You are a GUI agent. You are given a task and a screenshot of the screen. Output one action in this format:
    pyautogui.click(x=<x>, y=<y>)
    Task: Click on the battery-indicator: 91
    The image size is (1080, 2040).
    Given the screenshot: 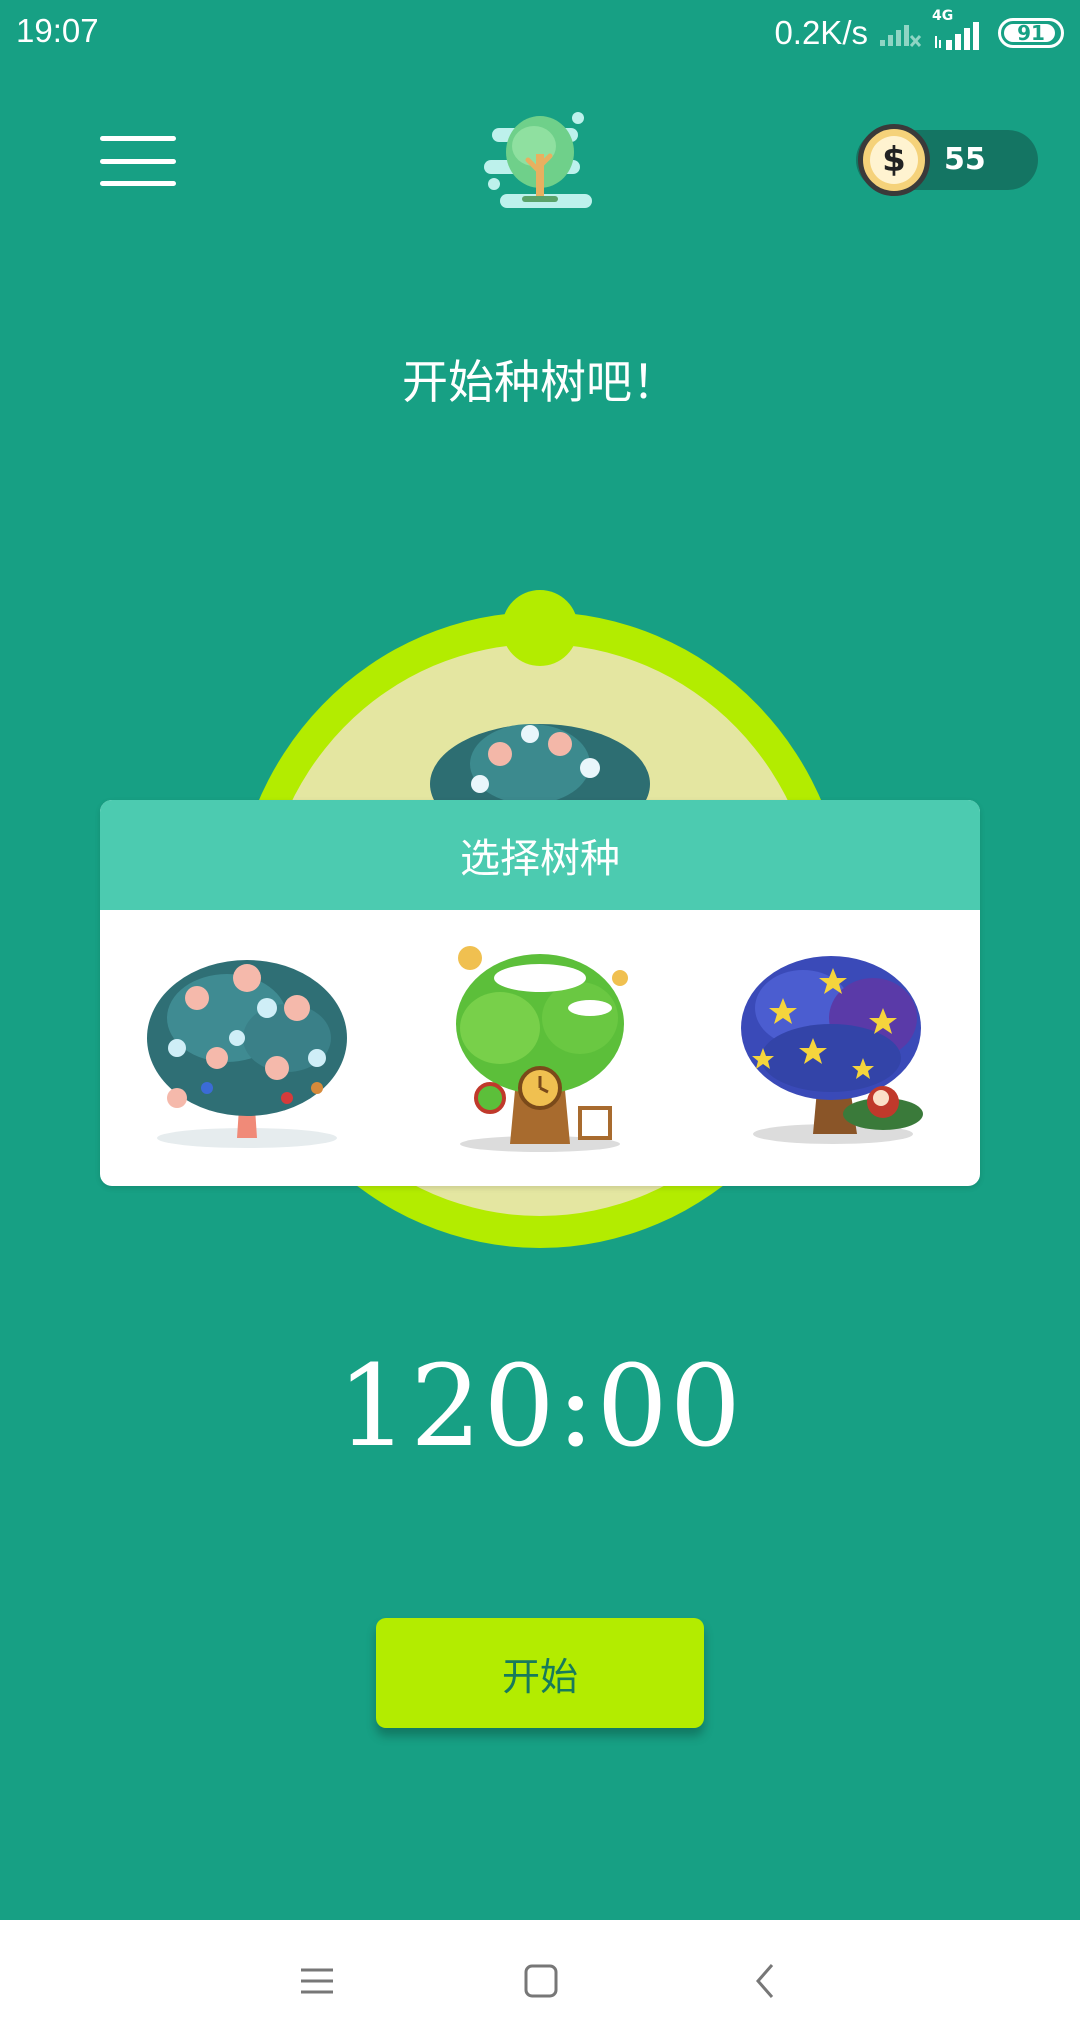 What is the action you would take?
    pyautogui.click(x=1031, y=33)
    